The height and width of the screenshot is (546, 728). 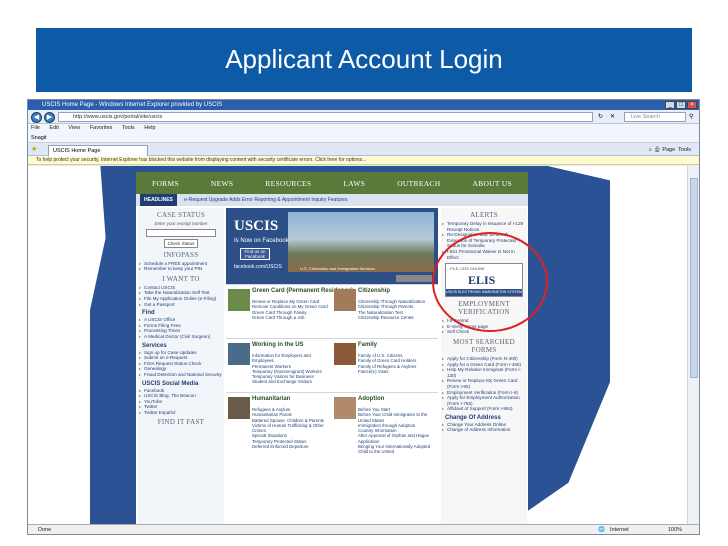 What do you see at coordinates (181, 278) in the screenshot?
I see `i-want-to-title: I WANT TO` at bounding box center [181, 278].